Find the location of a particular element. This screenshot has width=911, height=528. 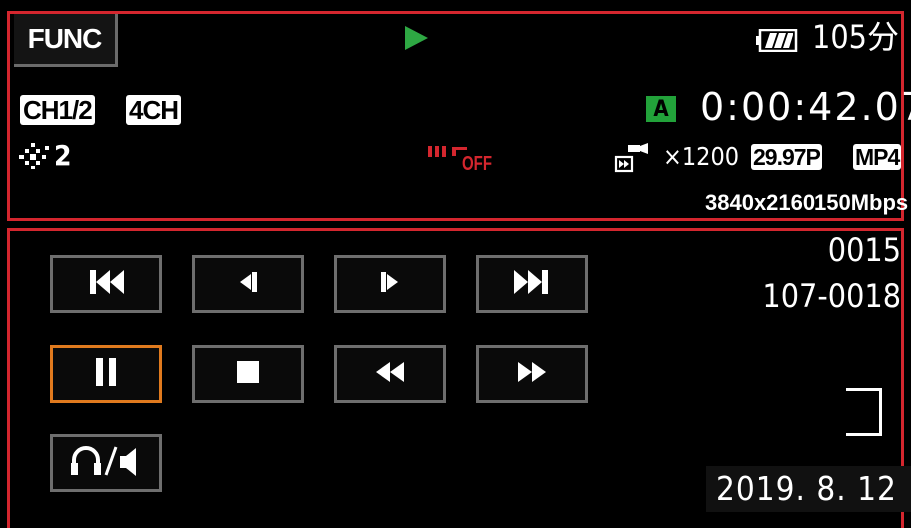

frame-rate-badge: 29.97P is located at coordinates (786, 157).